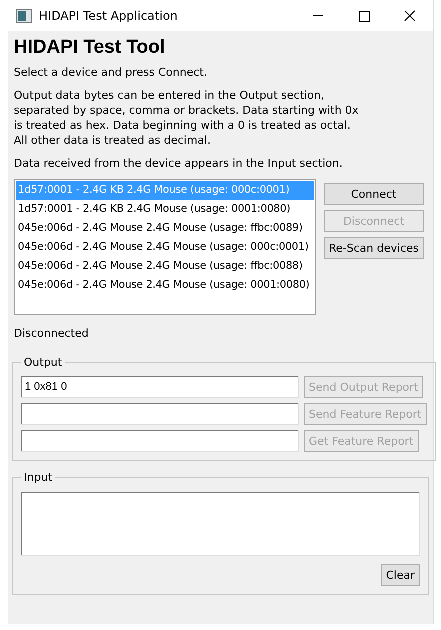  What do you see at coordinates (109, 15) in the screenshot?
I see `window-title: HIDAPI Test Application` at bounding box center [109, 15].